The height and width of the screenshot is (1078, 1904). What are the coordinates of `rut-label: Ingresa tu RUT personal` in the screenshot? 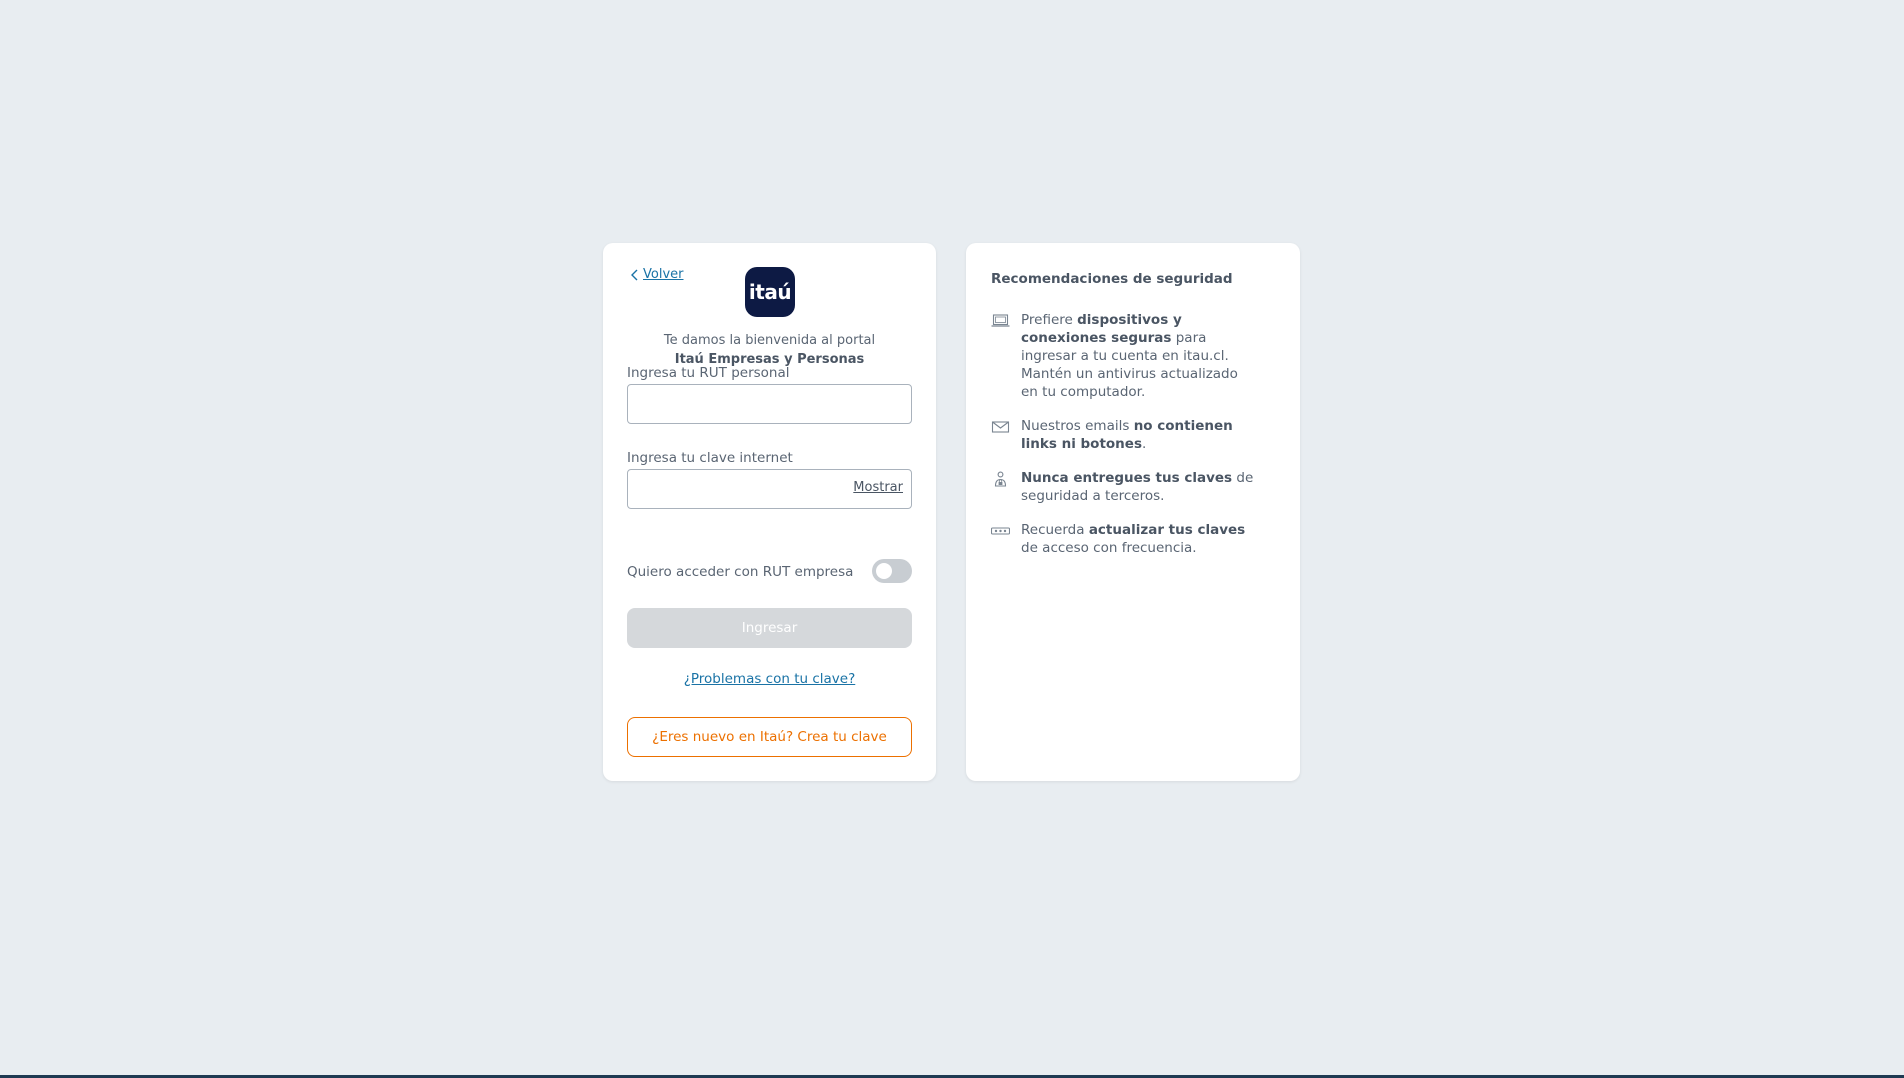 It's located at (708, 373).